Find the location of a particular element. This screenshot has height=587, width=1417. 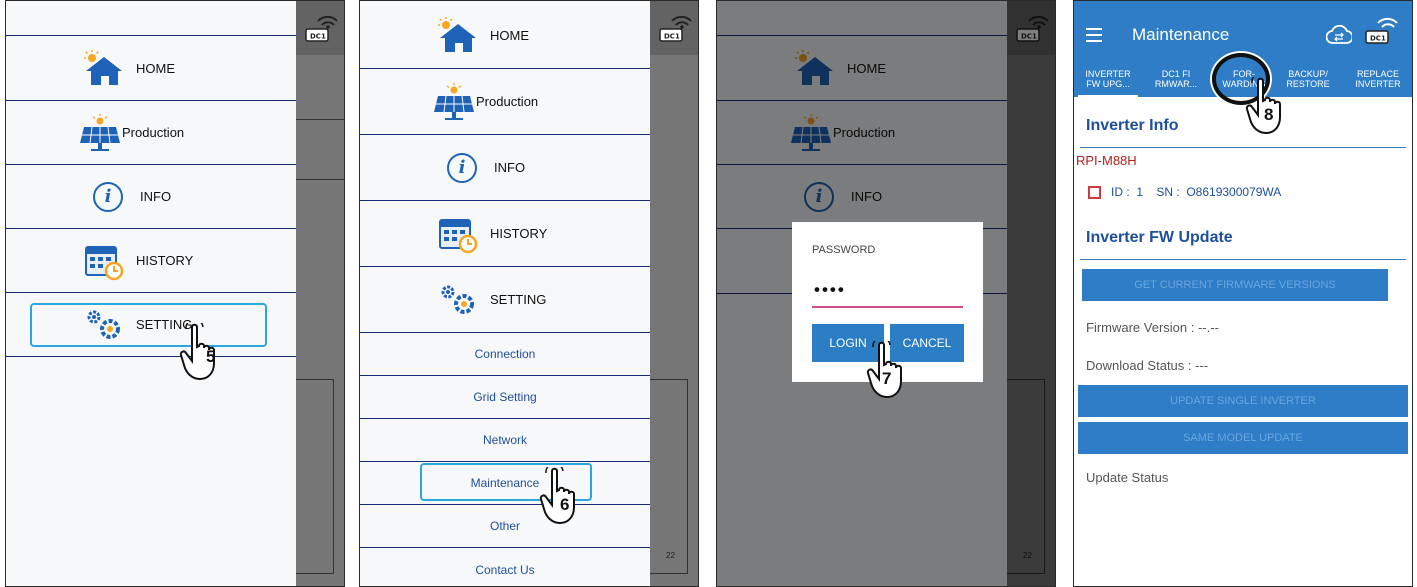

download-status: Download Status : --- is located at coordinates (1147, 365).